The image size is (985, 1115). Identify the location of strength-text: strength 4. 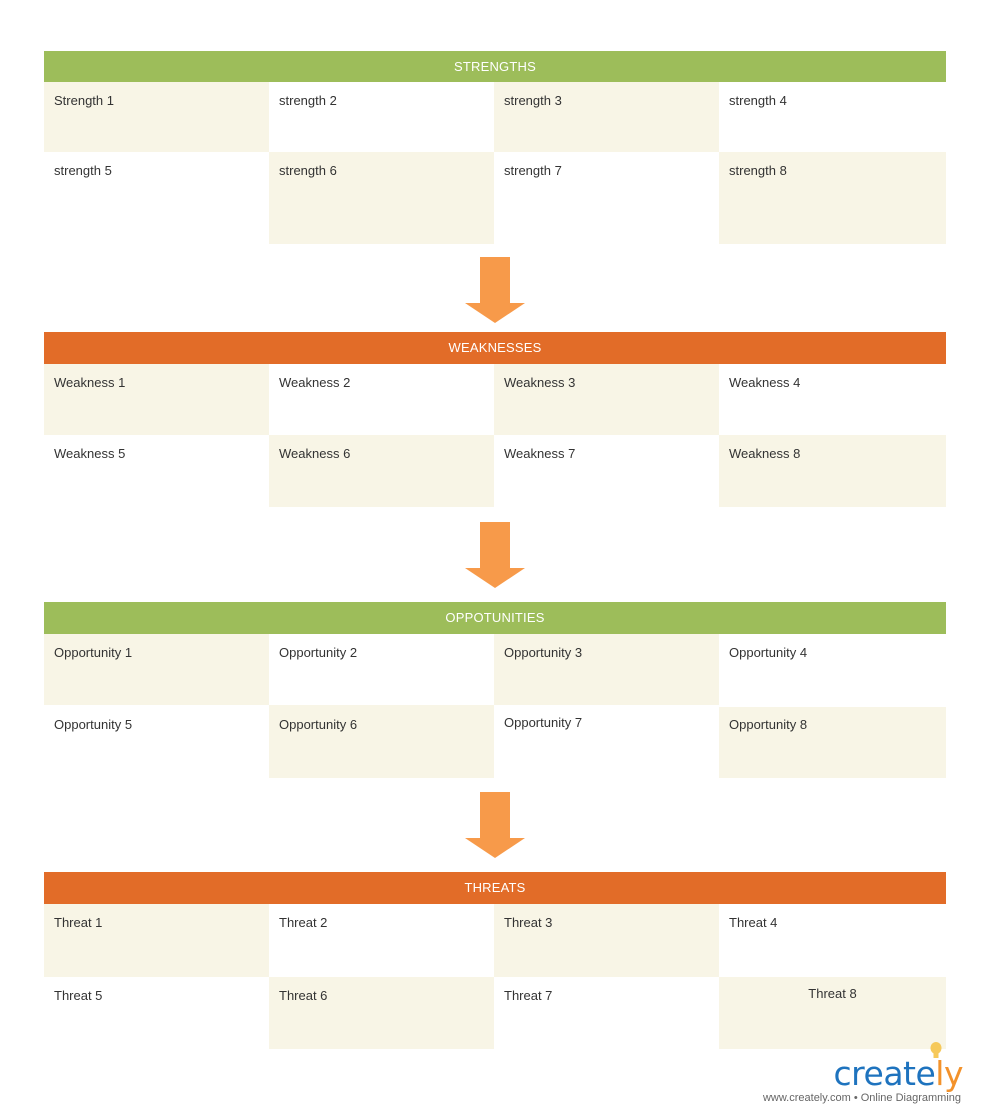
(758, 100).